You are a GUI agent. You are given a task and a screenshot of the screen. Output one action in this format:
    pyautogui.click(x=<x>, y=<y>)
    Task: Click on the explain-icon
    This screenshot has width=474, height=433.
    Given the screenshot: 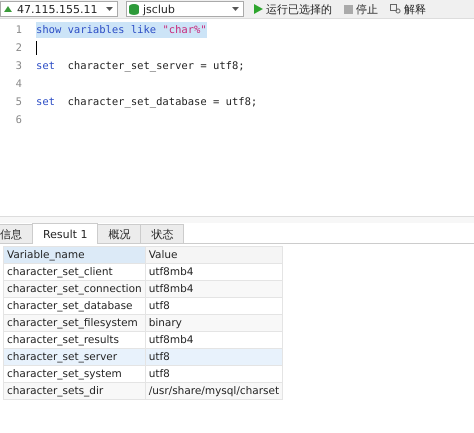 What is the action you would take?
    pyautogui.click(x=395, y=9)
    